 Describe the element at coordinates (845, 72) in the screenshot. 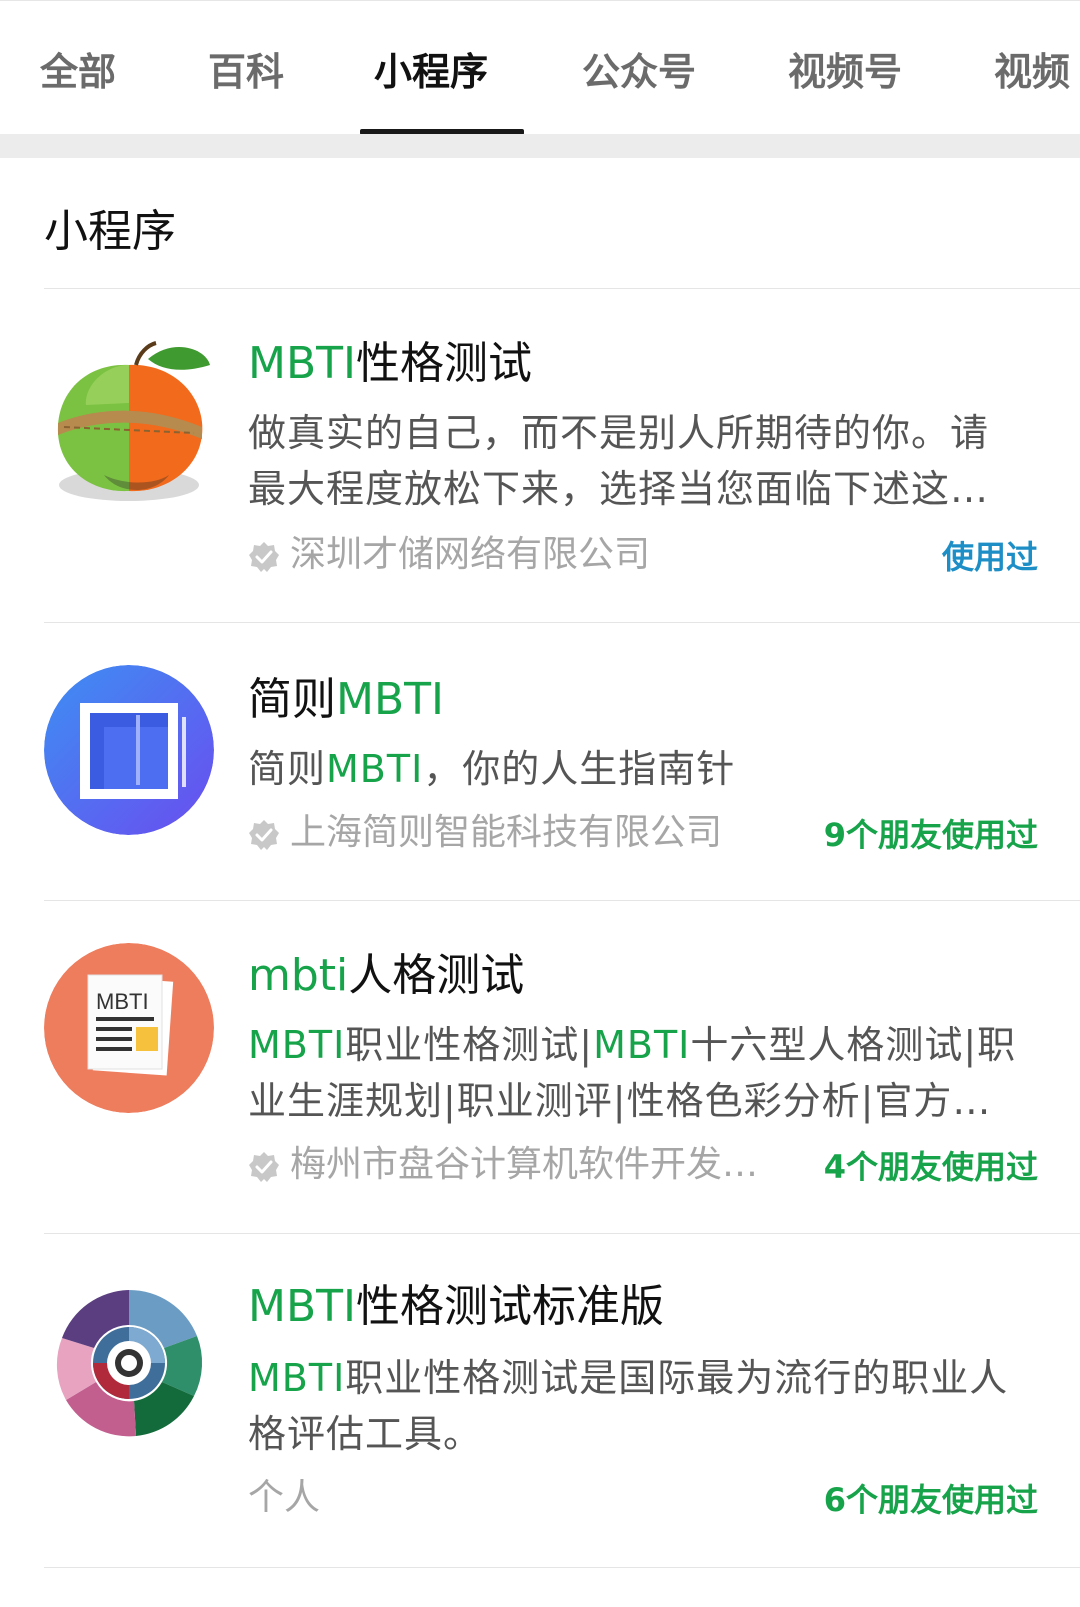

I see `tab-channels: 视频号` at that location.